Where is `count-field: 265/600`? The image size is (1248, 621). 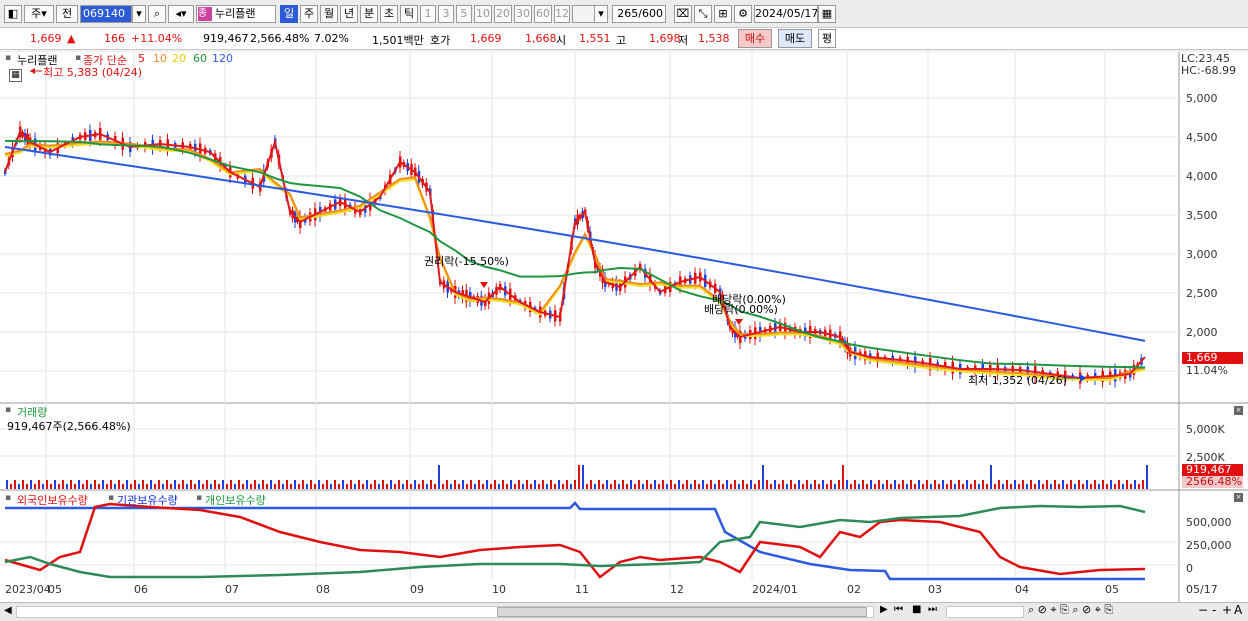 count-field: 265/600 is located at coordinates (639, 14).